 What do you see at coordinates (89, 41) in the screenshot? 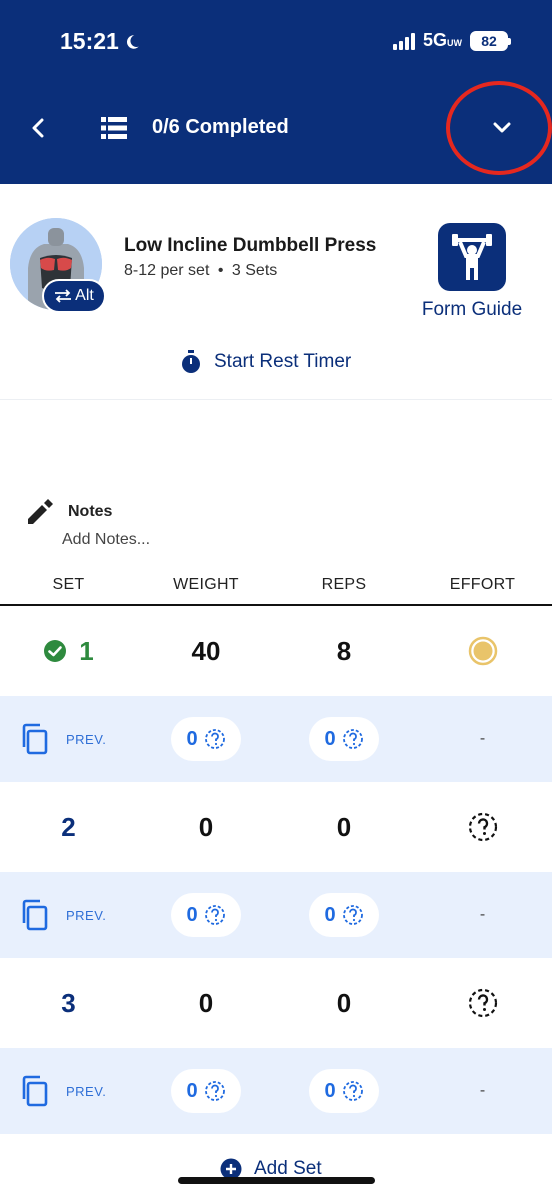
I see `status-time-text: 15:21` at bounding box center [89, 41].